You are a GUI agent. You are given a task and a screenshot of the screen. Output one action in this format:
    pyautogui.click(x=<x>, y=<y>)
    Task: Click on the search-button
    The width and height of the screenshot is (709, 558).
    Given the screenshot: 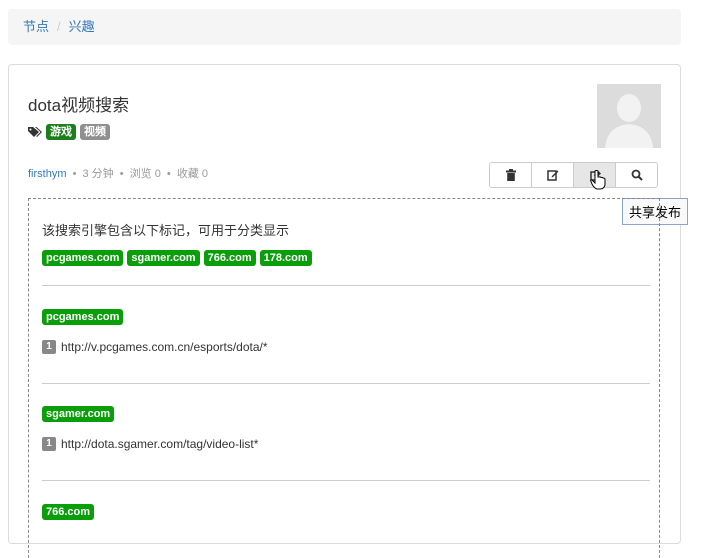 What is the action you would take?
    pyautogui.click(x=636, y=175)
    